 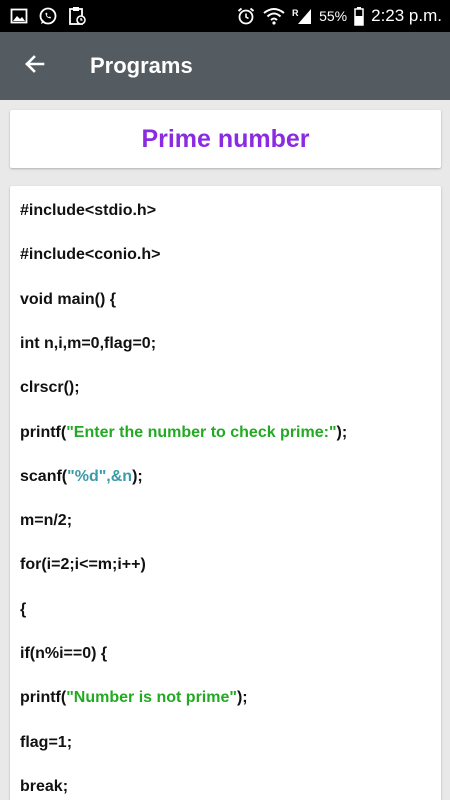 I want to click on code-line: #include<conio.h>, so click(x=90, y=255).